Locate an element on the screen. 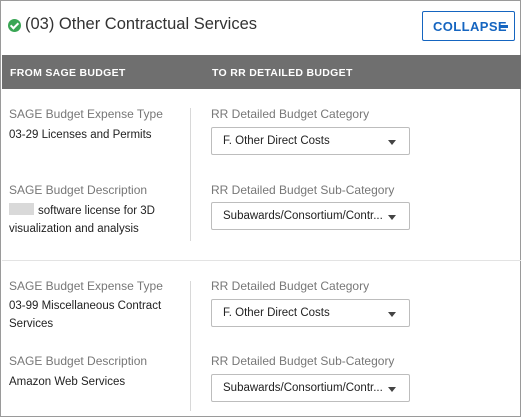 This screenshot has height=417, width=521. row-divider is located at coordinates (261, 260).